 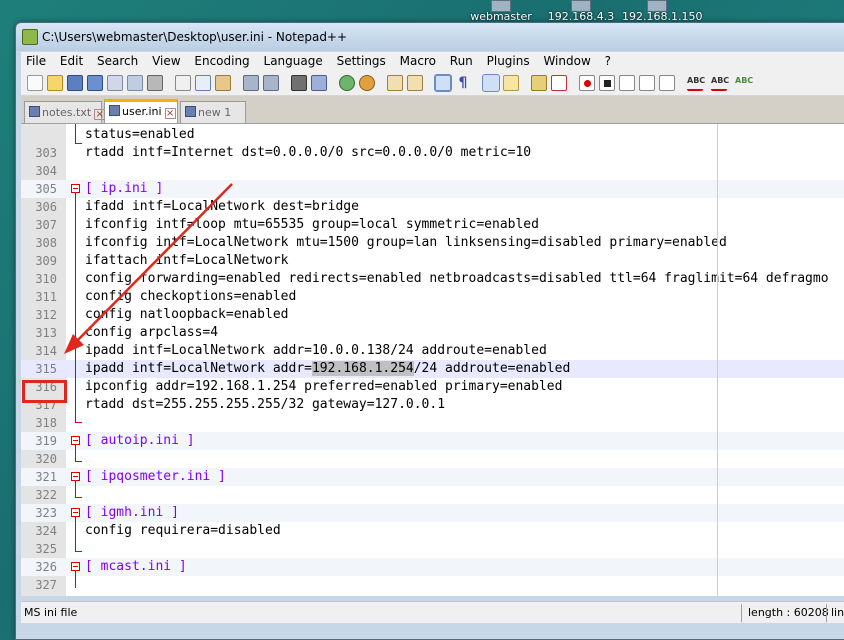 I want to click on menu-encoding: Encoding, so click(x=221, y=61).